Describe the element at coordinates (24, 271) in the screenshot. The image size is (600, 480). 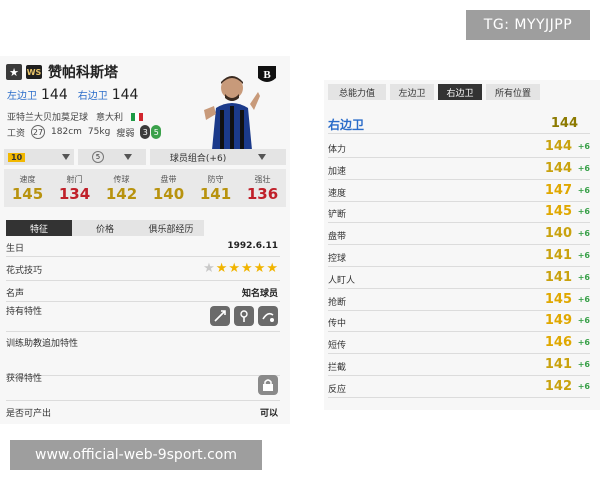
I see `skill-label: 花式技巧` at that location.